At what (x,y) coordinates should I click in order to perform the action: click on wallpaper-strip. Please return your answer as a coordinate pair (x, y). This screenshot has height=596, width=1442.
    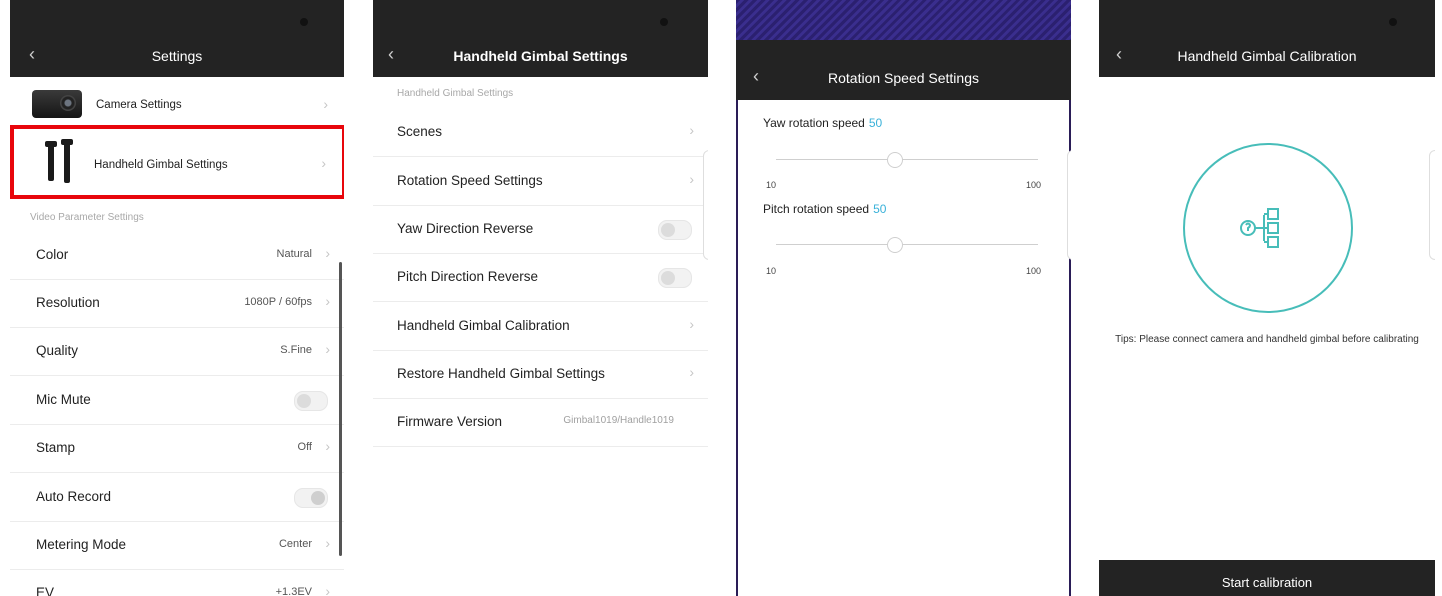
    Looking at the image, I should click on (903, 20).